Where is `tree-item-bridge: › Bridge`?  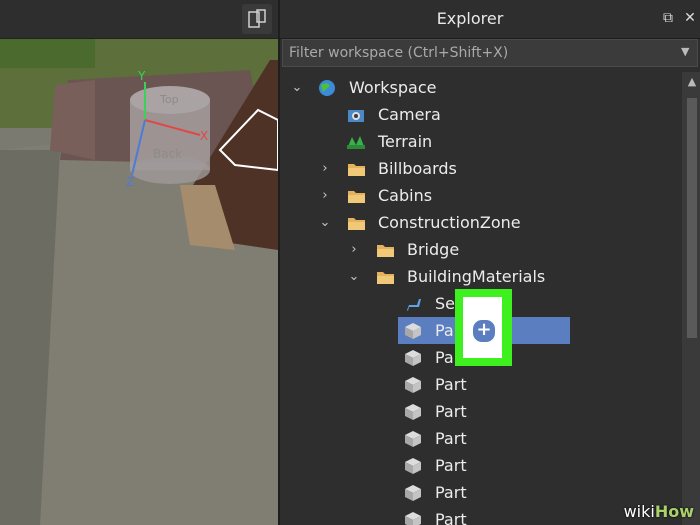
tree-item-bridge: › Bridge is located at coordinates (479, 249).